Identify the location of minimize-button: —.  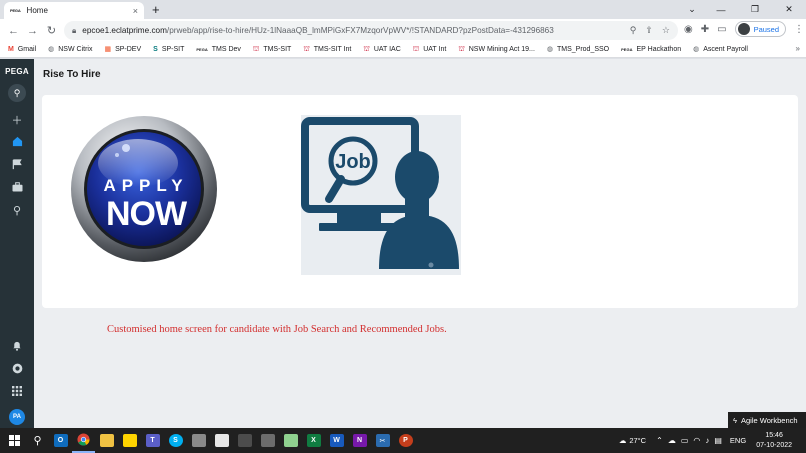
(721, 10).